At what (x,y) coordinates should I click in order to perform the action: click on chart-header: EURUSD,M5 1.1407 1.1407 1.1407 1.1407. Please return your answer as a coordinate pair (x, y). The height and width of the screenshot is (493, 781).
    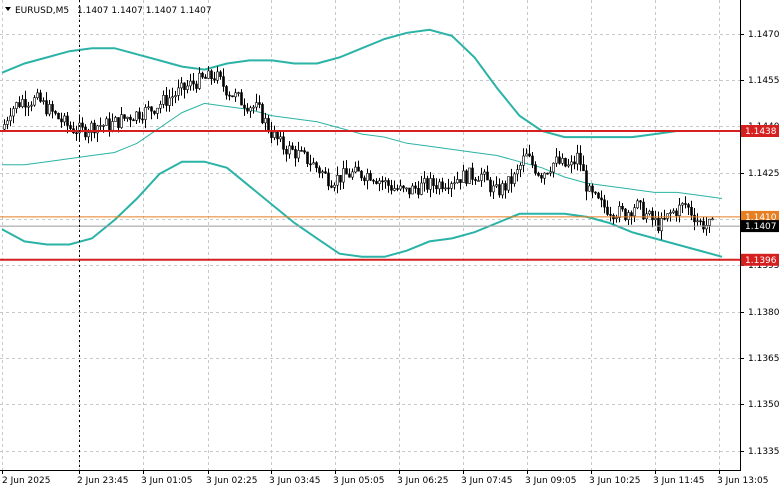
    Looking at the image, I should click on (108, 11).